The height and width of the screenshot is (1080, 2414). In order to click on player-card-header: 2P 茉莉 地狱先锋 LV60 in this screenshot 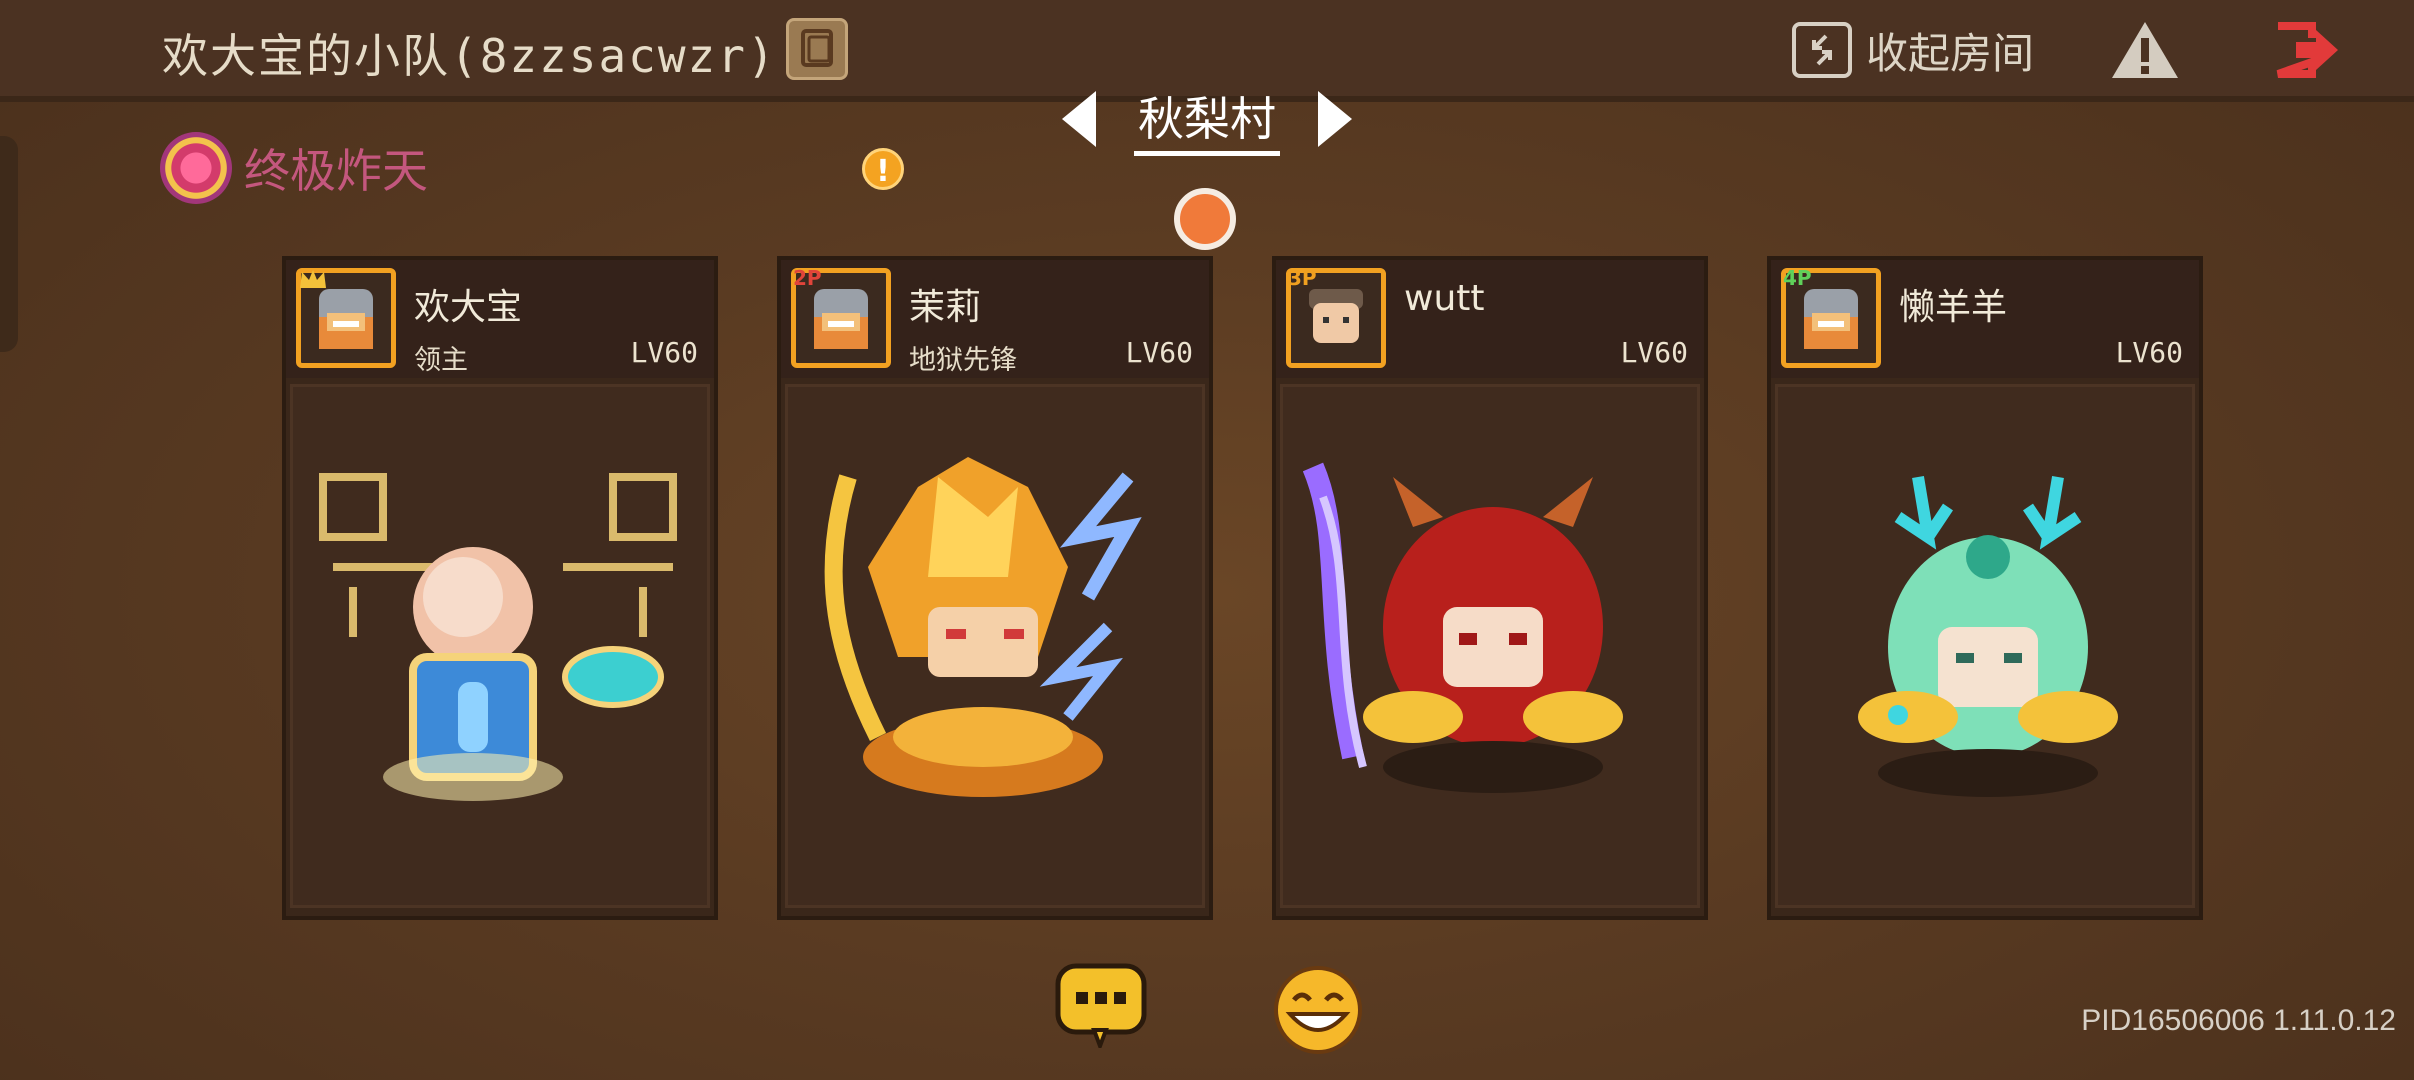, I will do `click(995, 319)`.